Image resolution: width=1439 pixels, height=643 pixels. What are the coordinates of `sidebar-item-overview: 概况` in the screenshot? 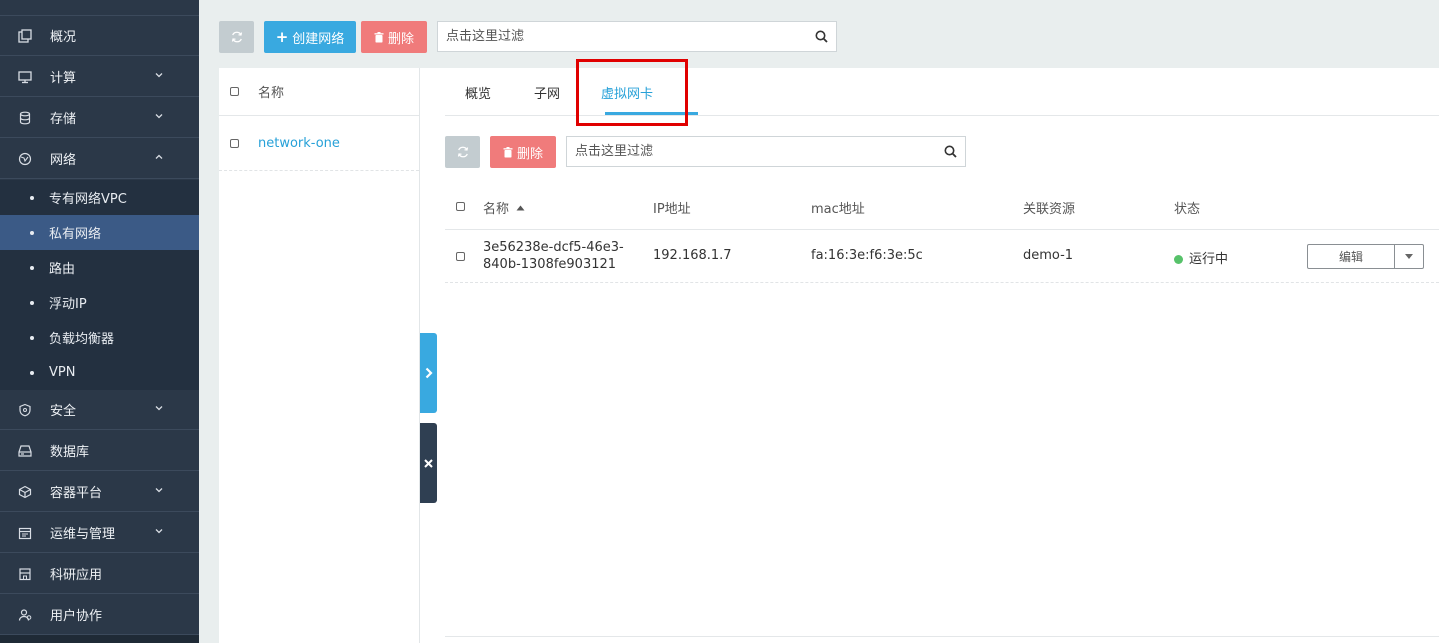 It's located at (99, 36).